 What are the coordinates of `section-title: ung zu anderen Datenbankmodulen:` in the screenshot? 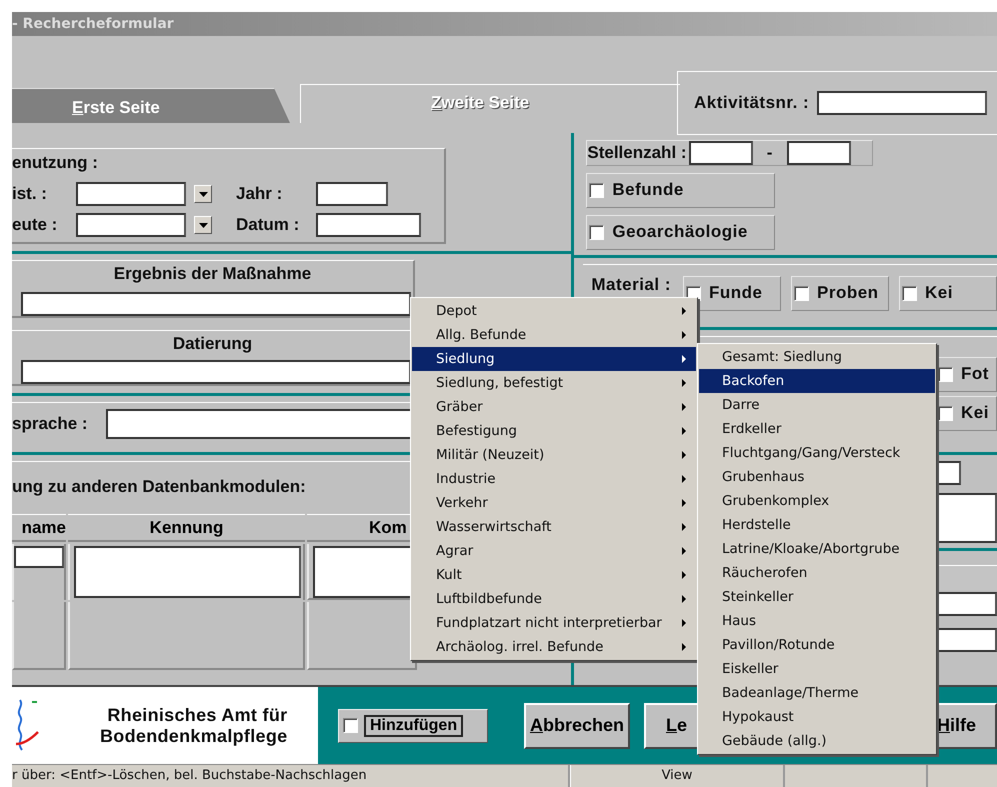 It's located at (159, 487).